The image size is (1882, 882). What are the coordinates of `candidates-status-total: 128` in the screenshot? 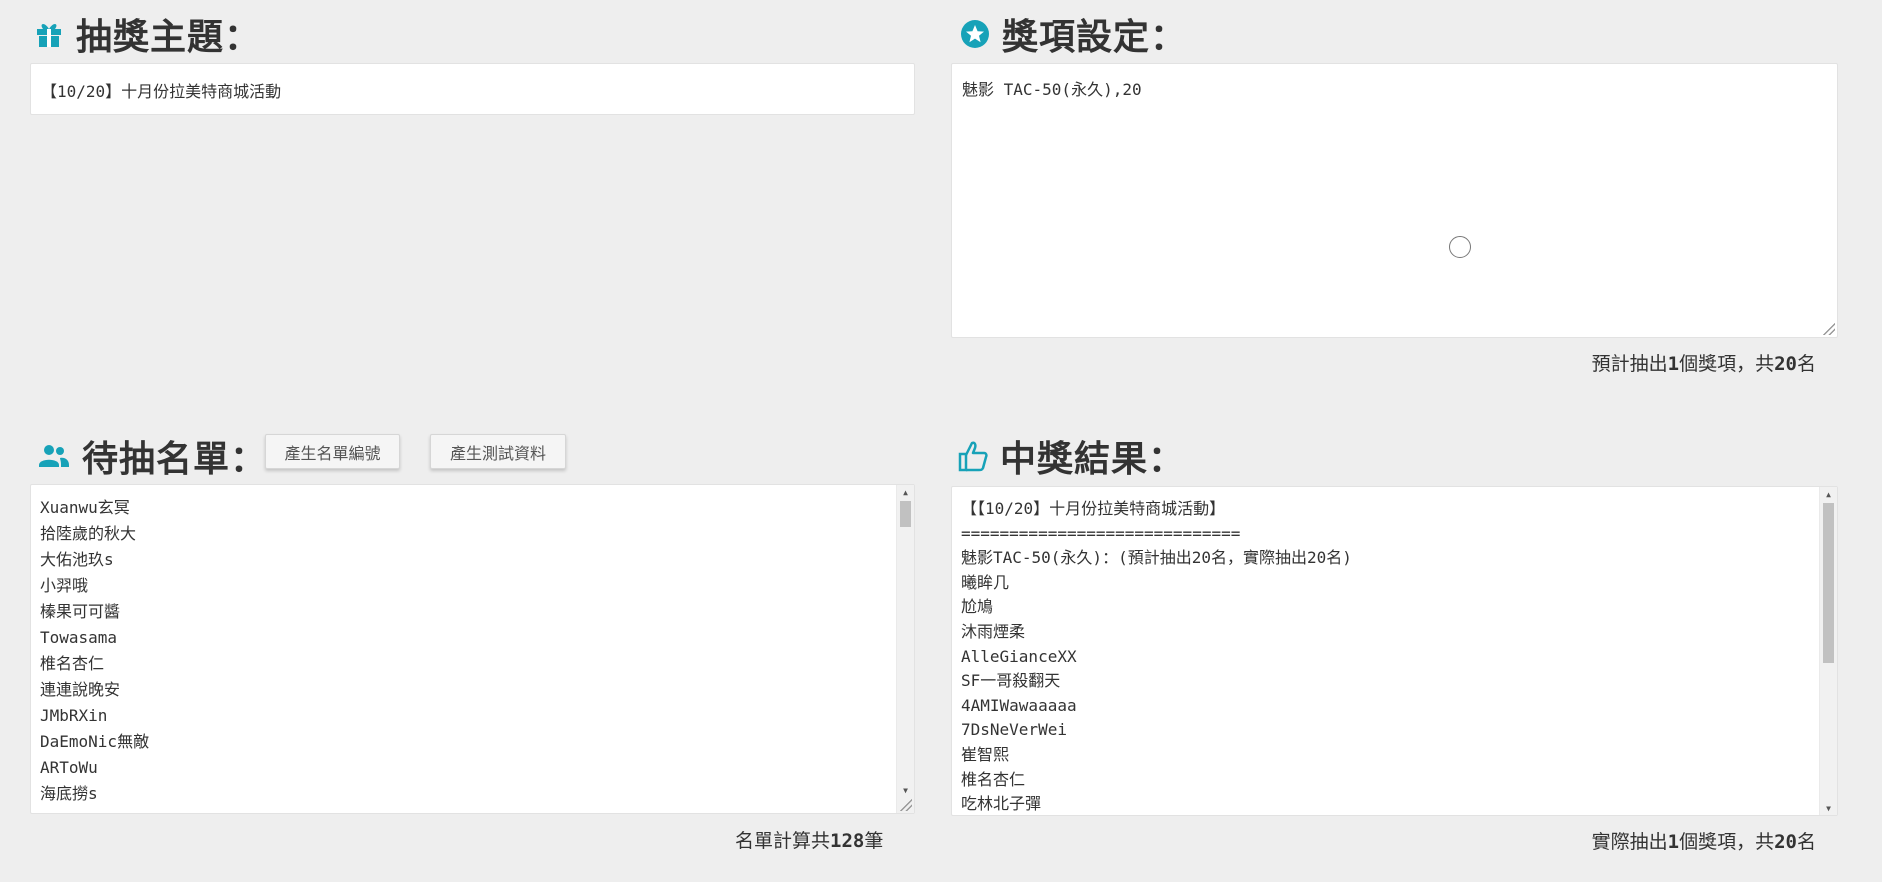 It's located at (847, 841).